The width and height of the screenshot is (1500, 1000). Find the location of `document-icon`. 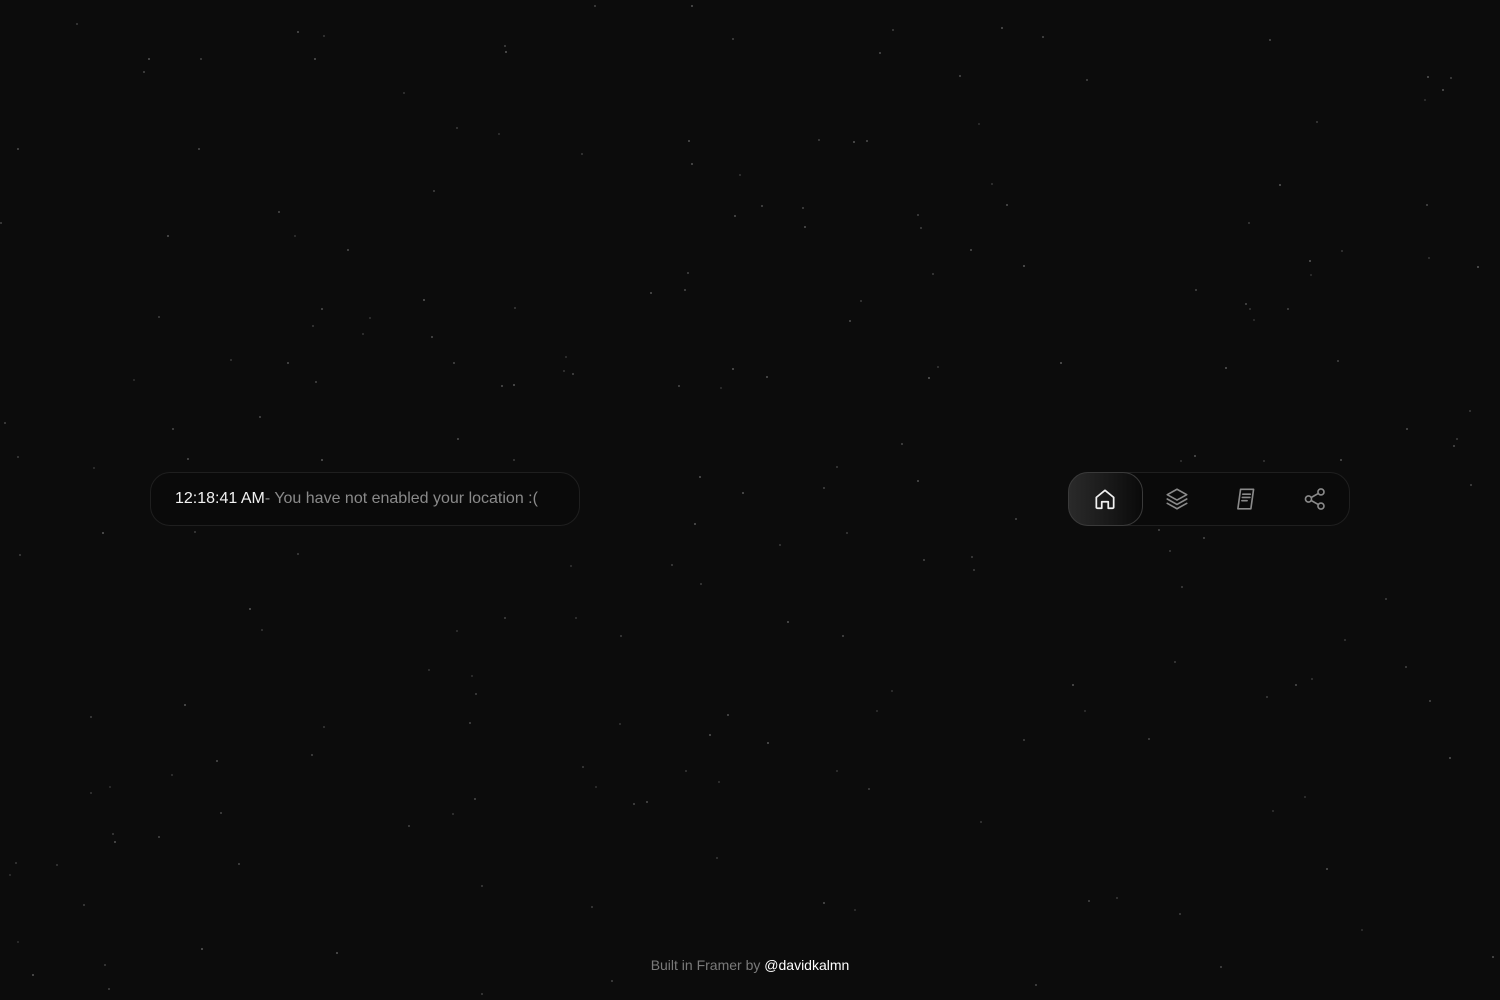

document-icon is located at coordinates (1245, 499).